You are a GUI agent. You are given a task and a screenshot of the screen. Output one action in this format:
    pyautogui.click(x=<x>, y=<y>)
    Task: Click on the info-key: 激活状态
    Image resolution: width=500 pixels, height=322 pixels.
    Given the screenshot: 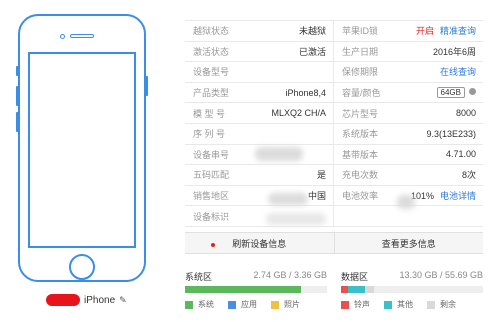 What is the action you would take?
    pyautogui.click(x=211, y=51)
    